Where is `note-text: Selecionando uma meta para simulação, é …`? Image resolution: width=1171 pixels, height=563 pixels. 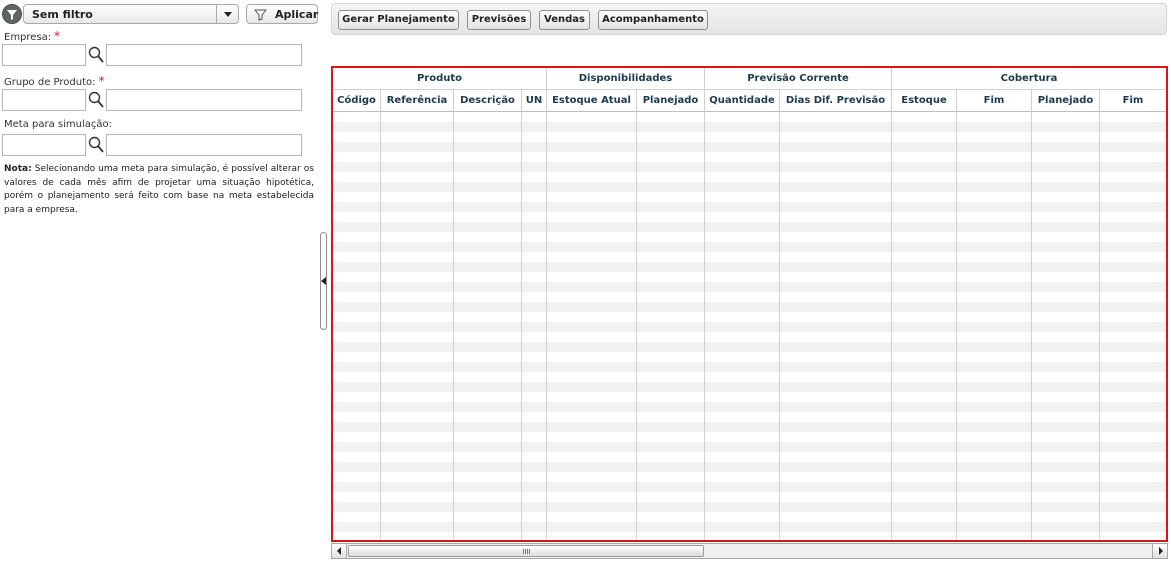
note-text: Selecionando uma meta para simulação, é … is located at coordinates (159, 189).